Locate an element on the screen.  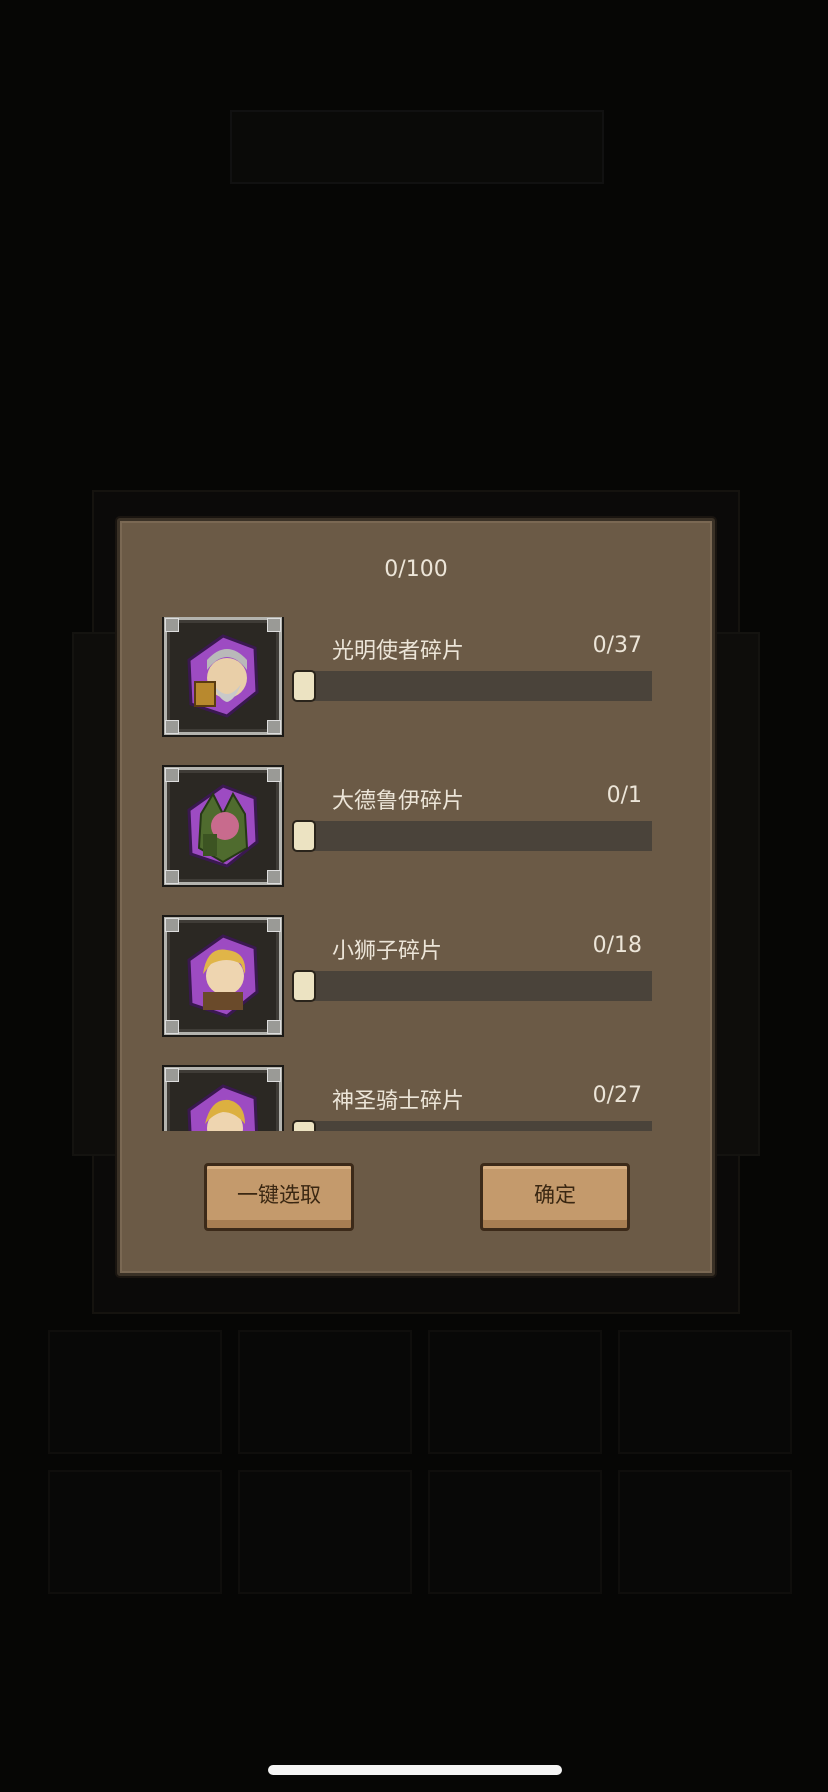
shard-count: 0/27 is located at coordinates (617, 1095).